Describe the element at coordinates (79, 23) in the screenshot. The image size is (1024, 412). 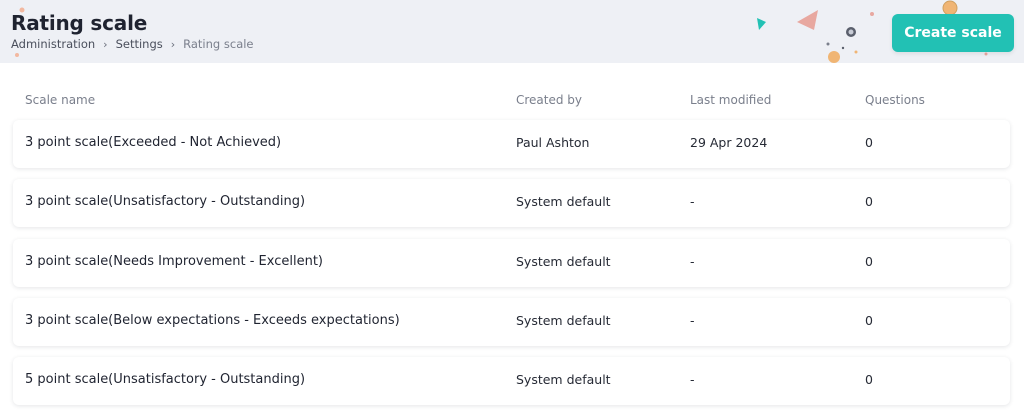
I see `page-title: Rating scale` at that location.